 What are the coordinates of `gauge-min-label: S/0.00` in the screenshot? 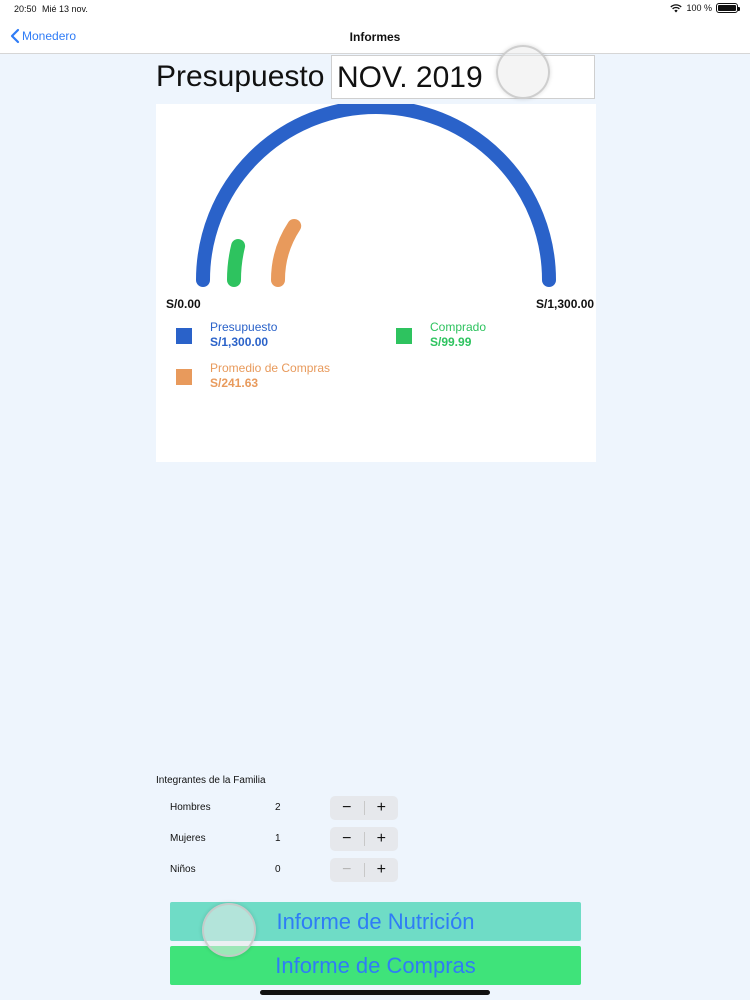 It's located at (183, 304).